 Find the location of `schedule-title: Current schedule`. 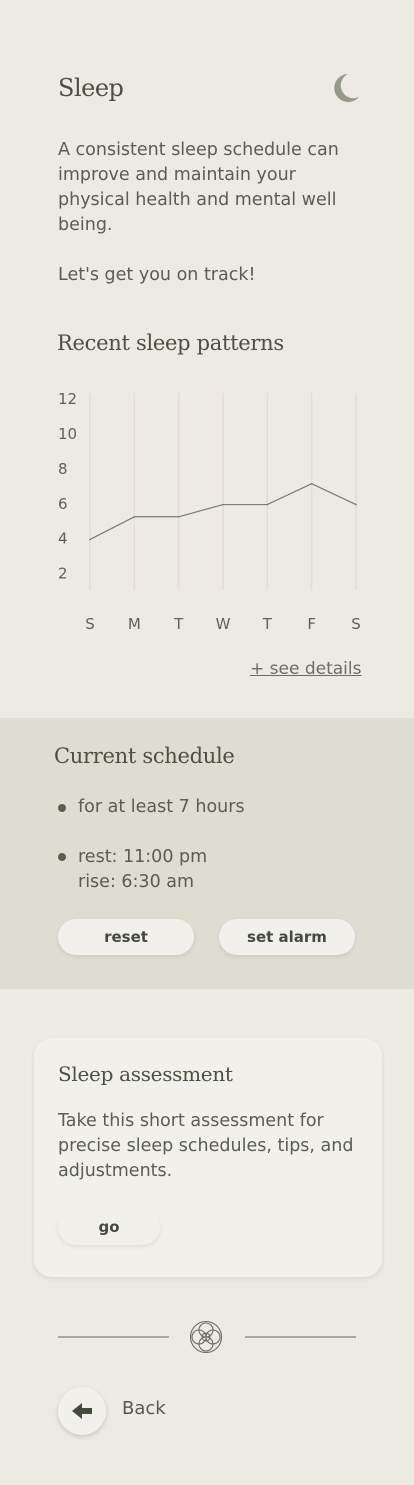

schedule-title: Current schedule is located at coordinates (144, 756).